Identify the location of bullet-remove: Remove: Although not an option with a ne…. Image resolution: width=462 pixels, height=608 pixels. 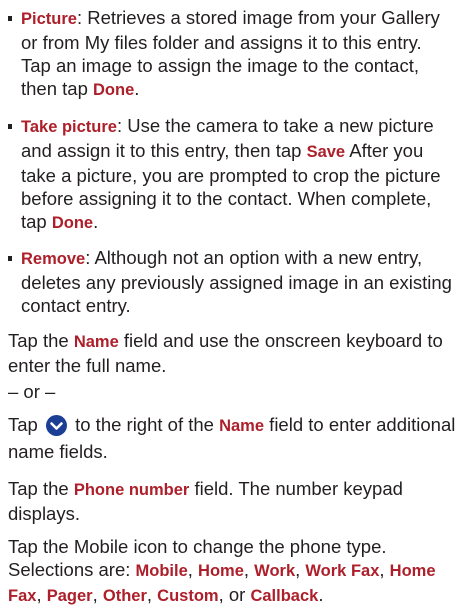
(231, 281).